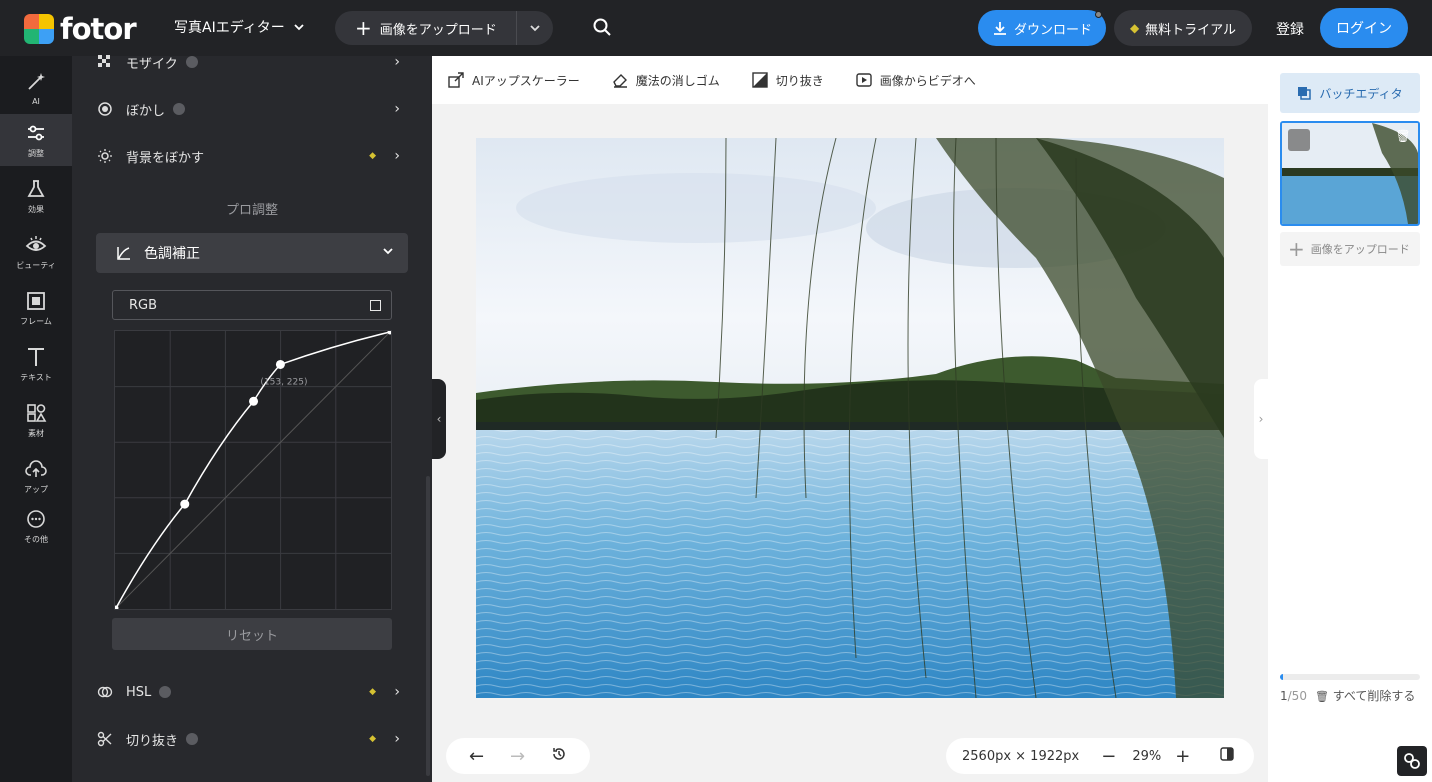 The height and width of the screenshot is (782, 1432). I want to click on rail-item-frame: フレーム, so click(36, 308).